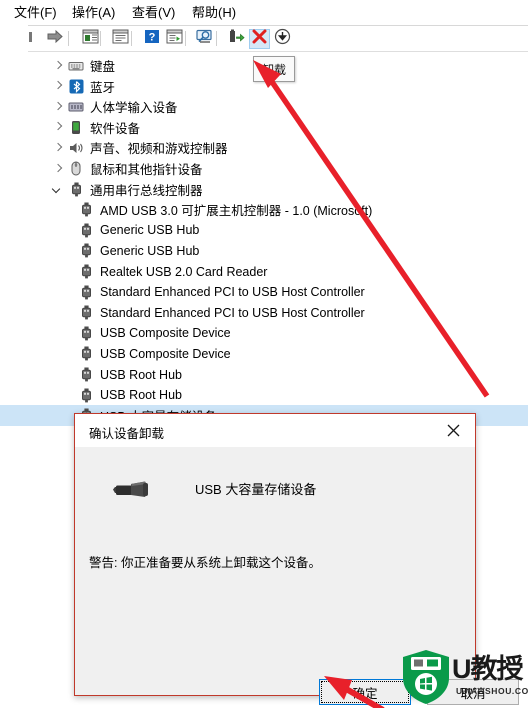  Describe the element at coordinates (132, 490) in the screenshot. I see `usb-plug-icon` at that location.